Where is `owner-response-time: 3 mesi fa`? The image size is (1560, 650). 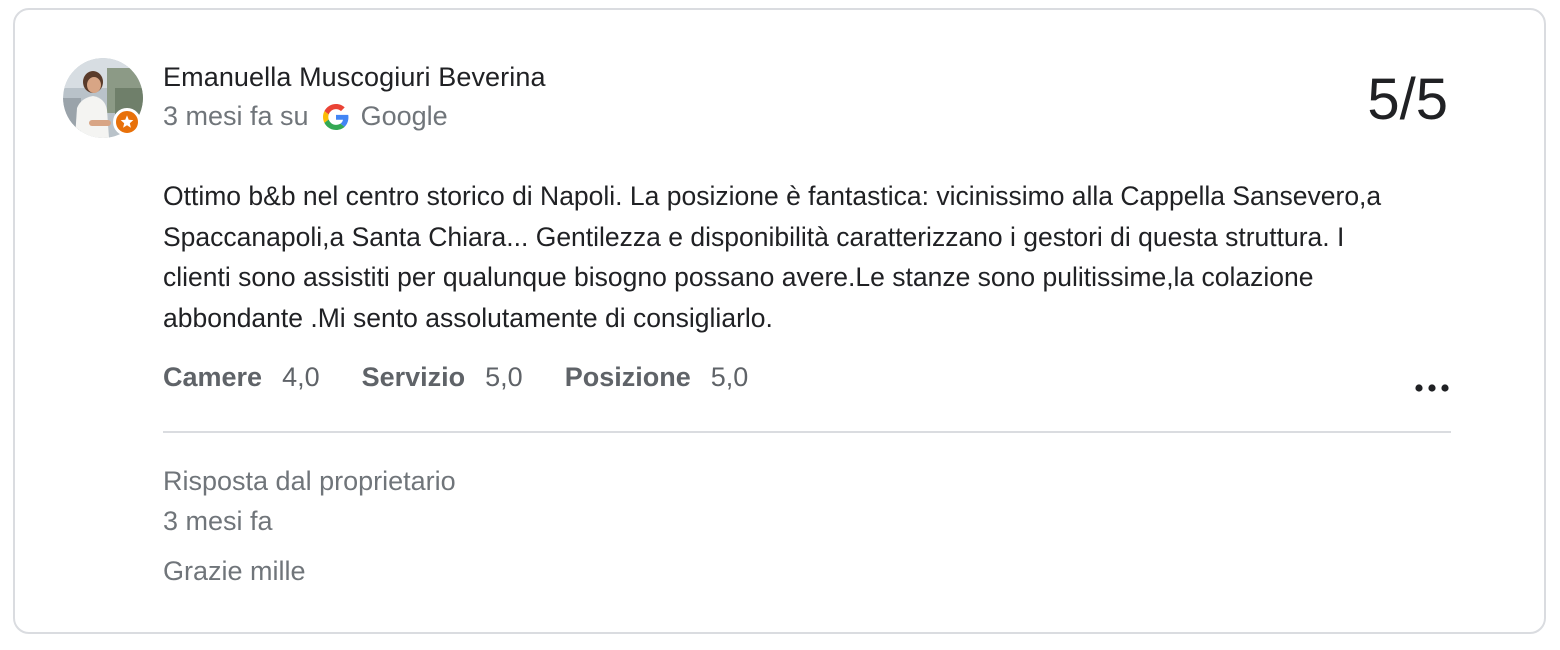
owner-response-time: 3 mesi fa is located at coordinates (218, 521).